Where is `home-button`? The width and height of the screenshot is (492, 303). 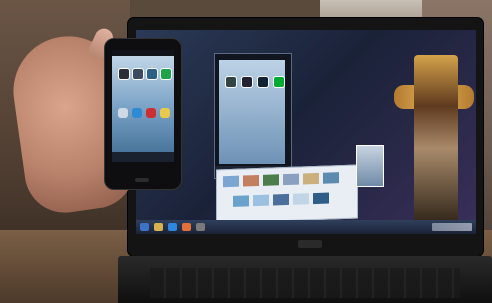 home-button is located at coordinates (142, 180).